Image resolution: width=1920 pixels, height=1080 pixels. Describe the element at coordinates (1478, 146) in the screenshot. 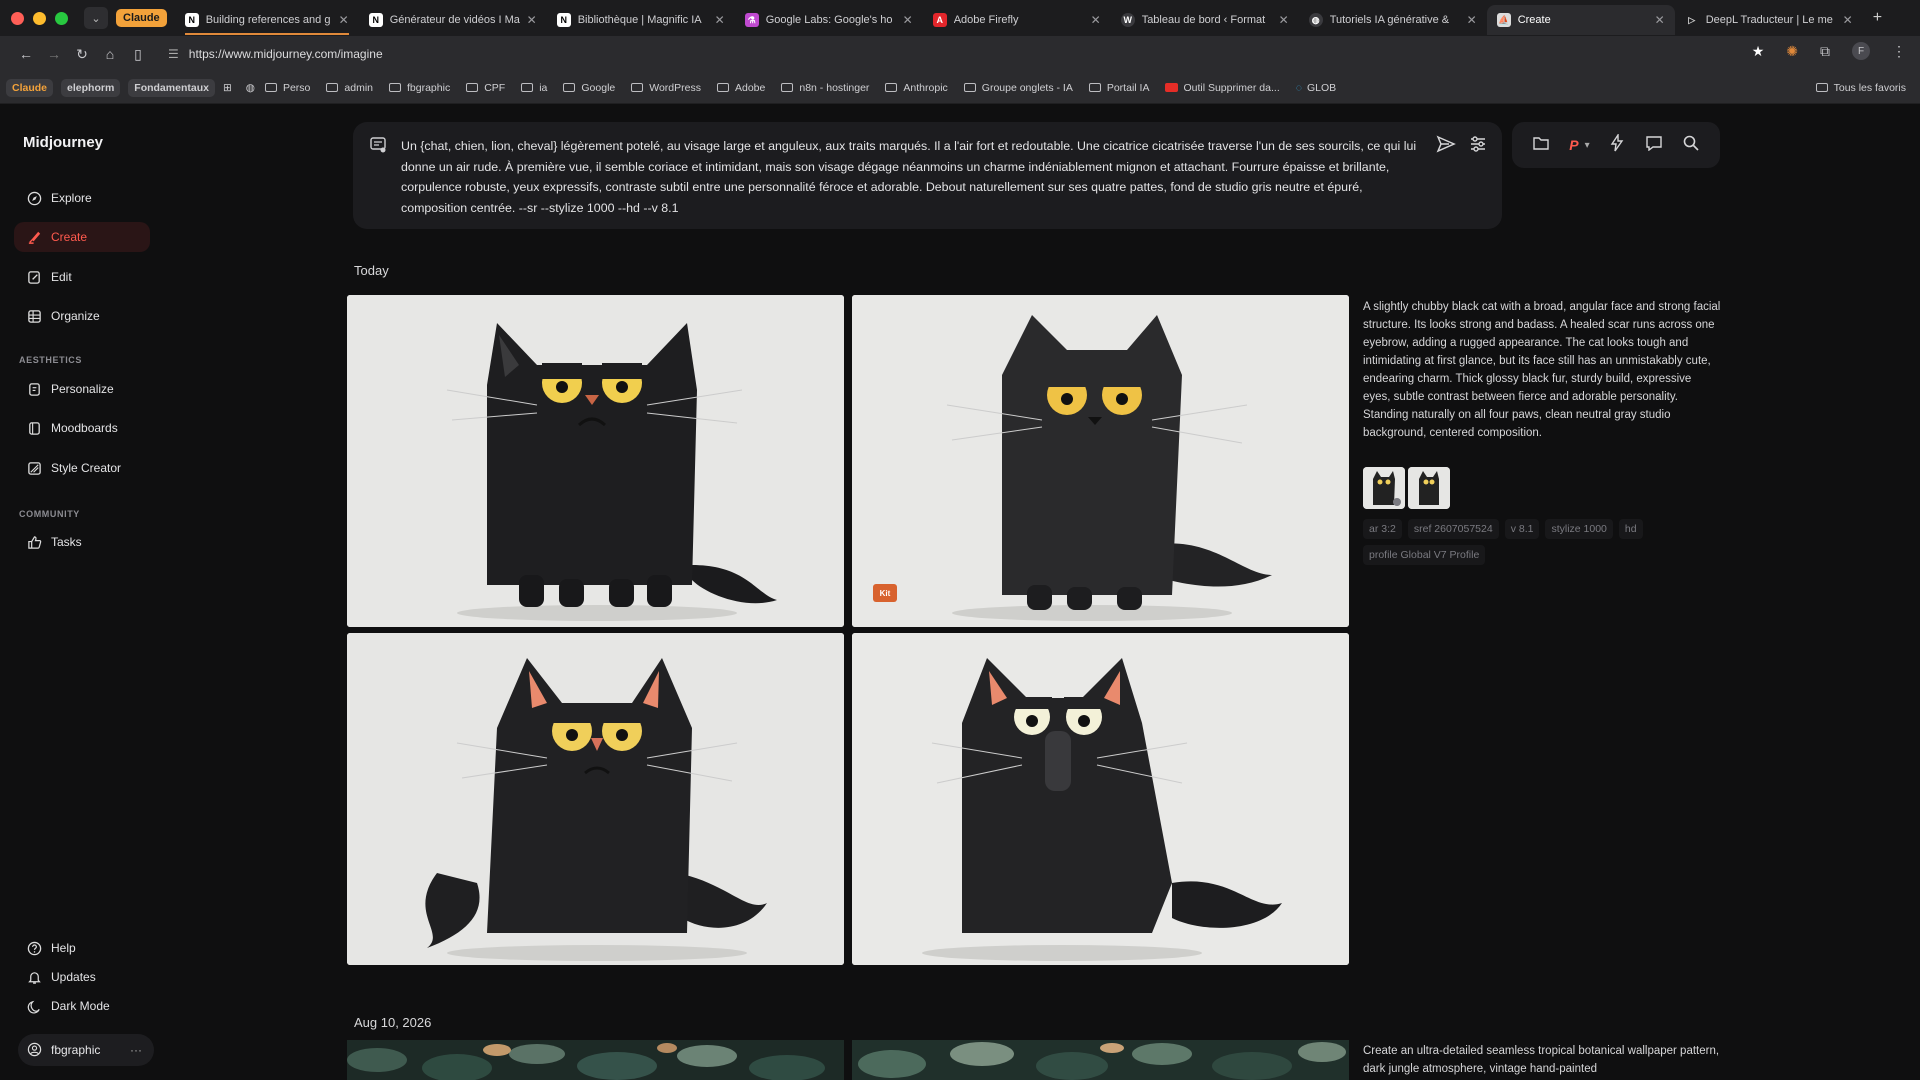

I see `settings-sliders-icon` at that location.